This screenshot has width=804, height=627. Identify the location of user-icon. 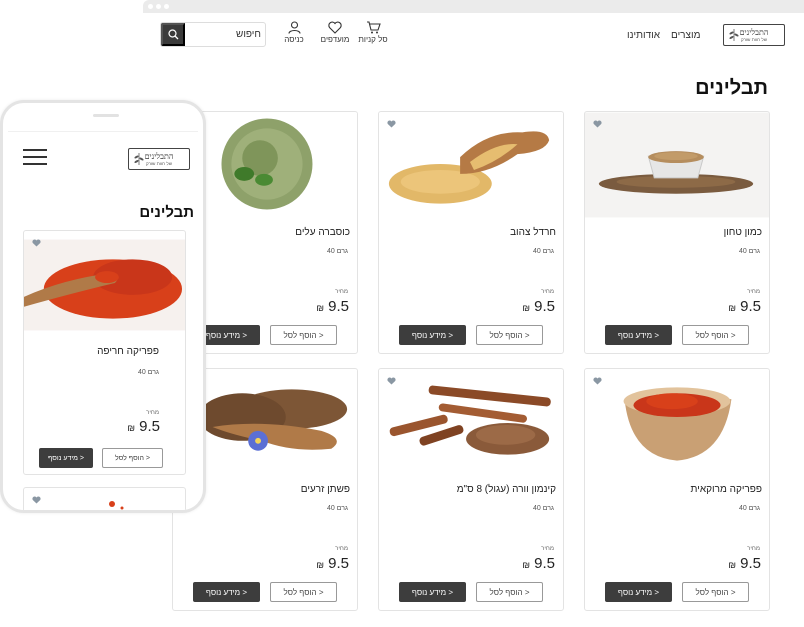
(294, 27).